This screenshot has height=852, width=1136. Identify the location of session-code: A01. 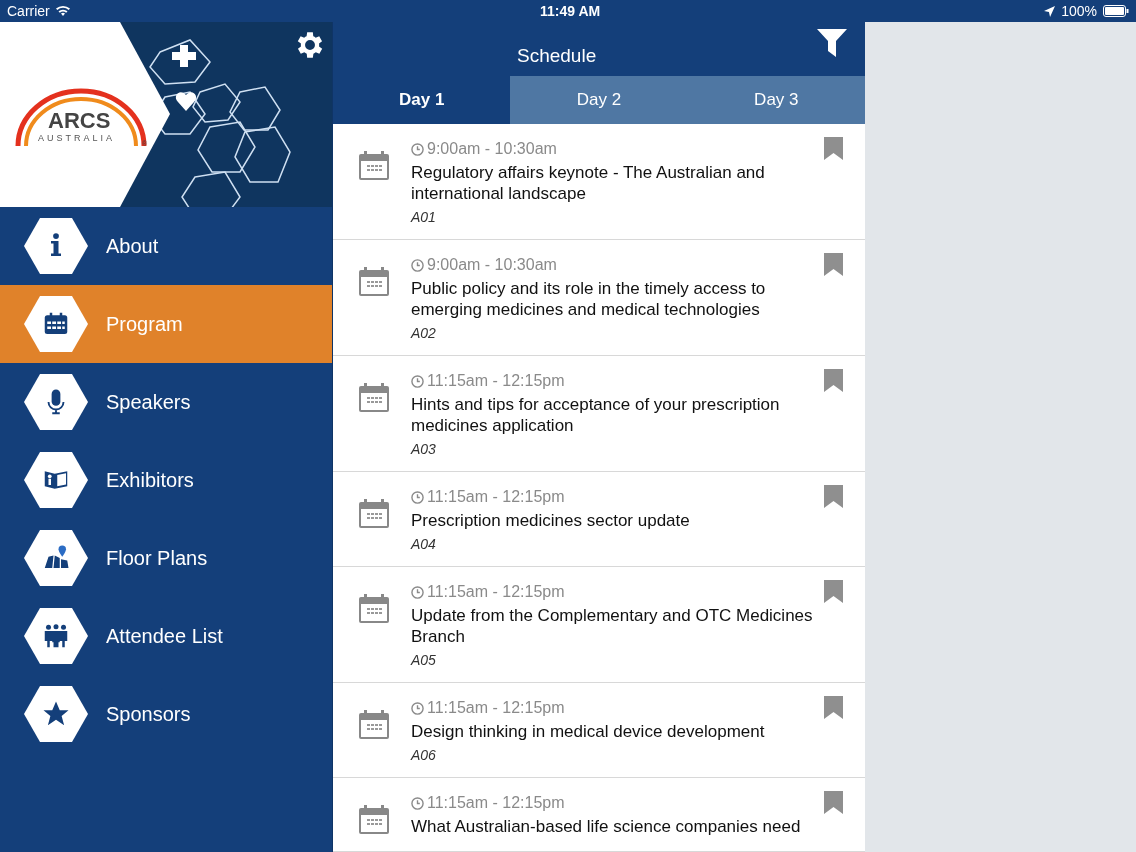
(424, 217).